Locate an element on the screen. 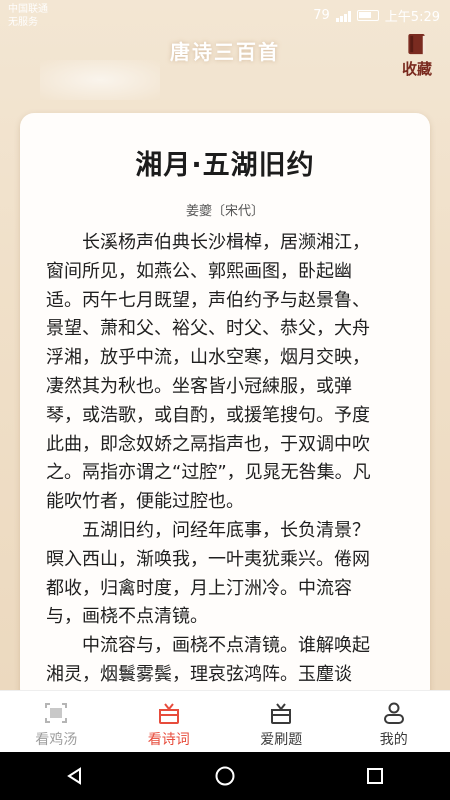 This screenshot has height=800, width=450. carrier-name: 中国联通 is located at coordinates (28, 9).